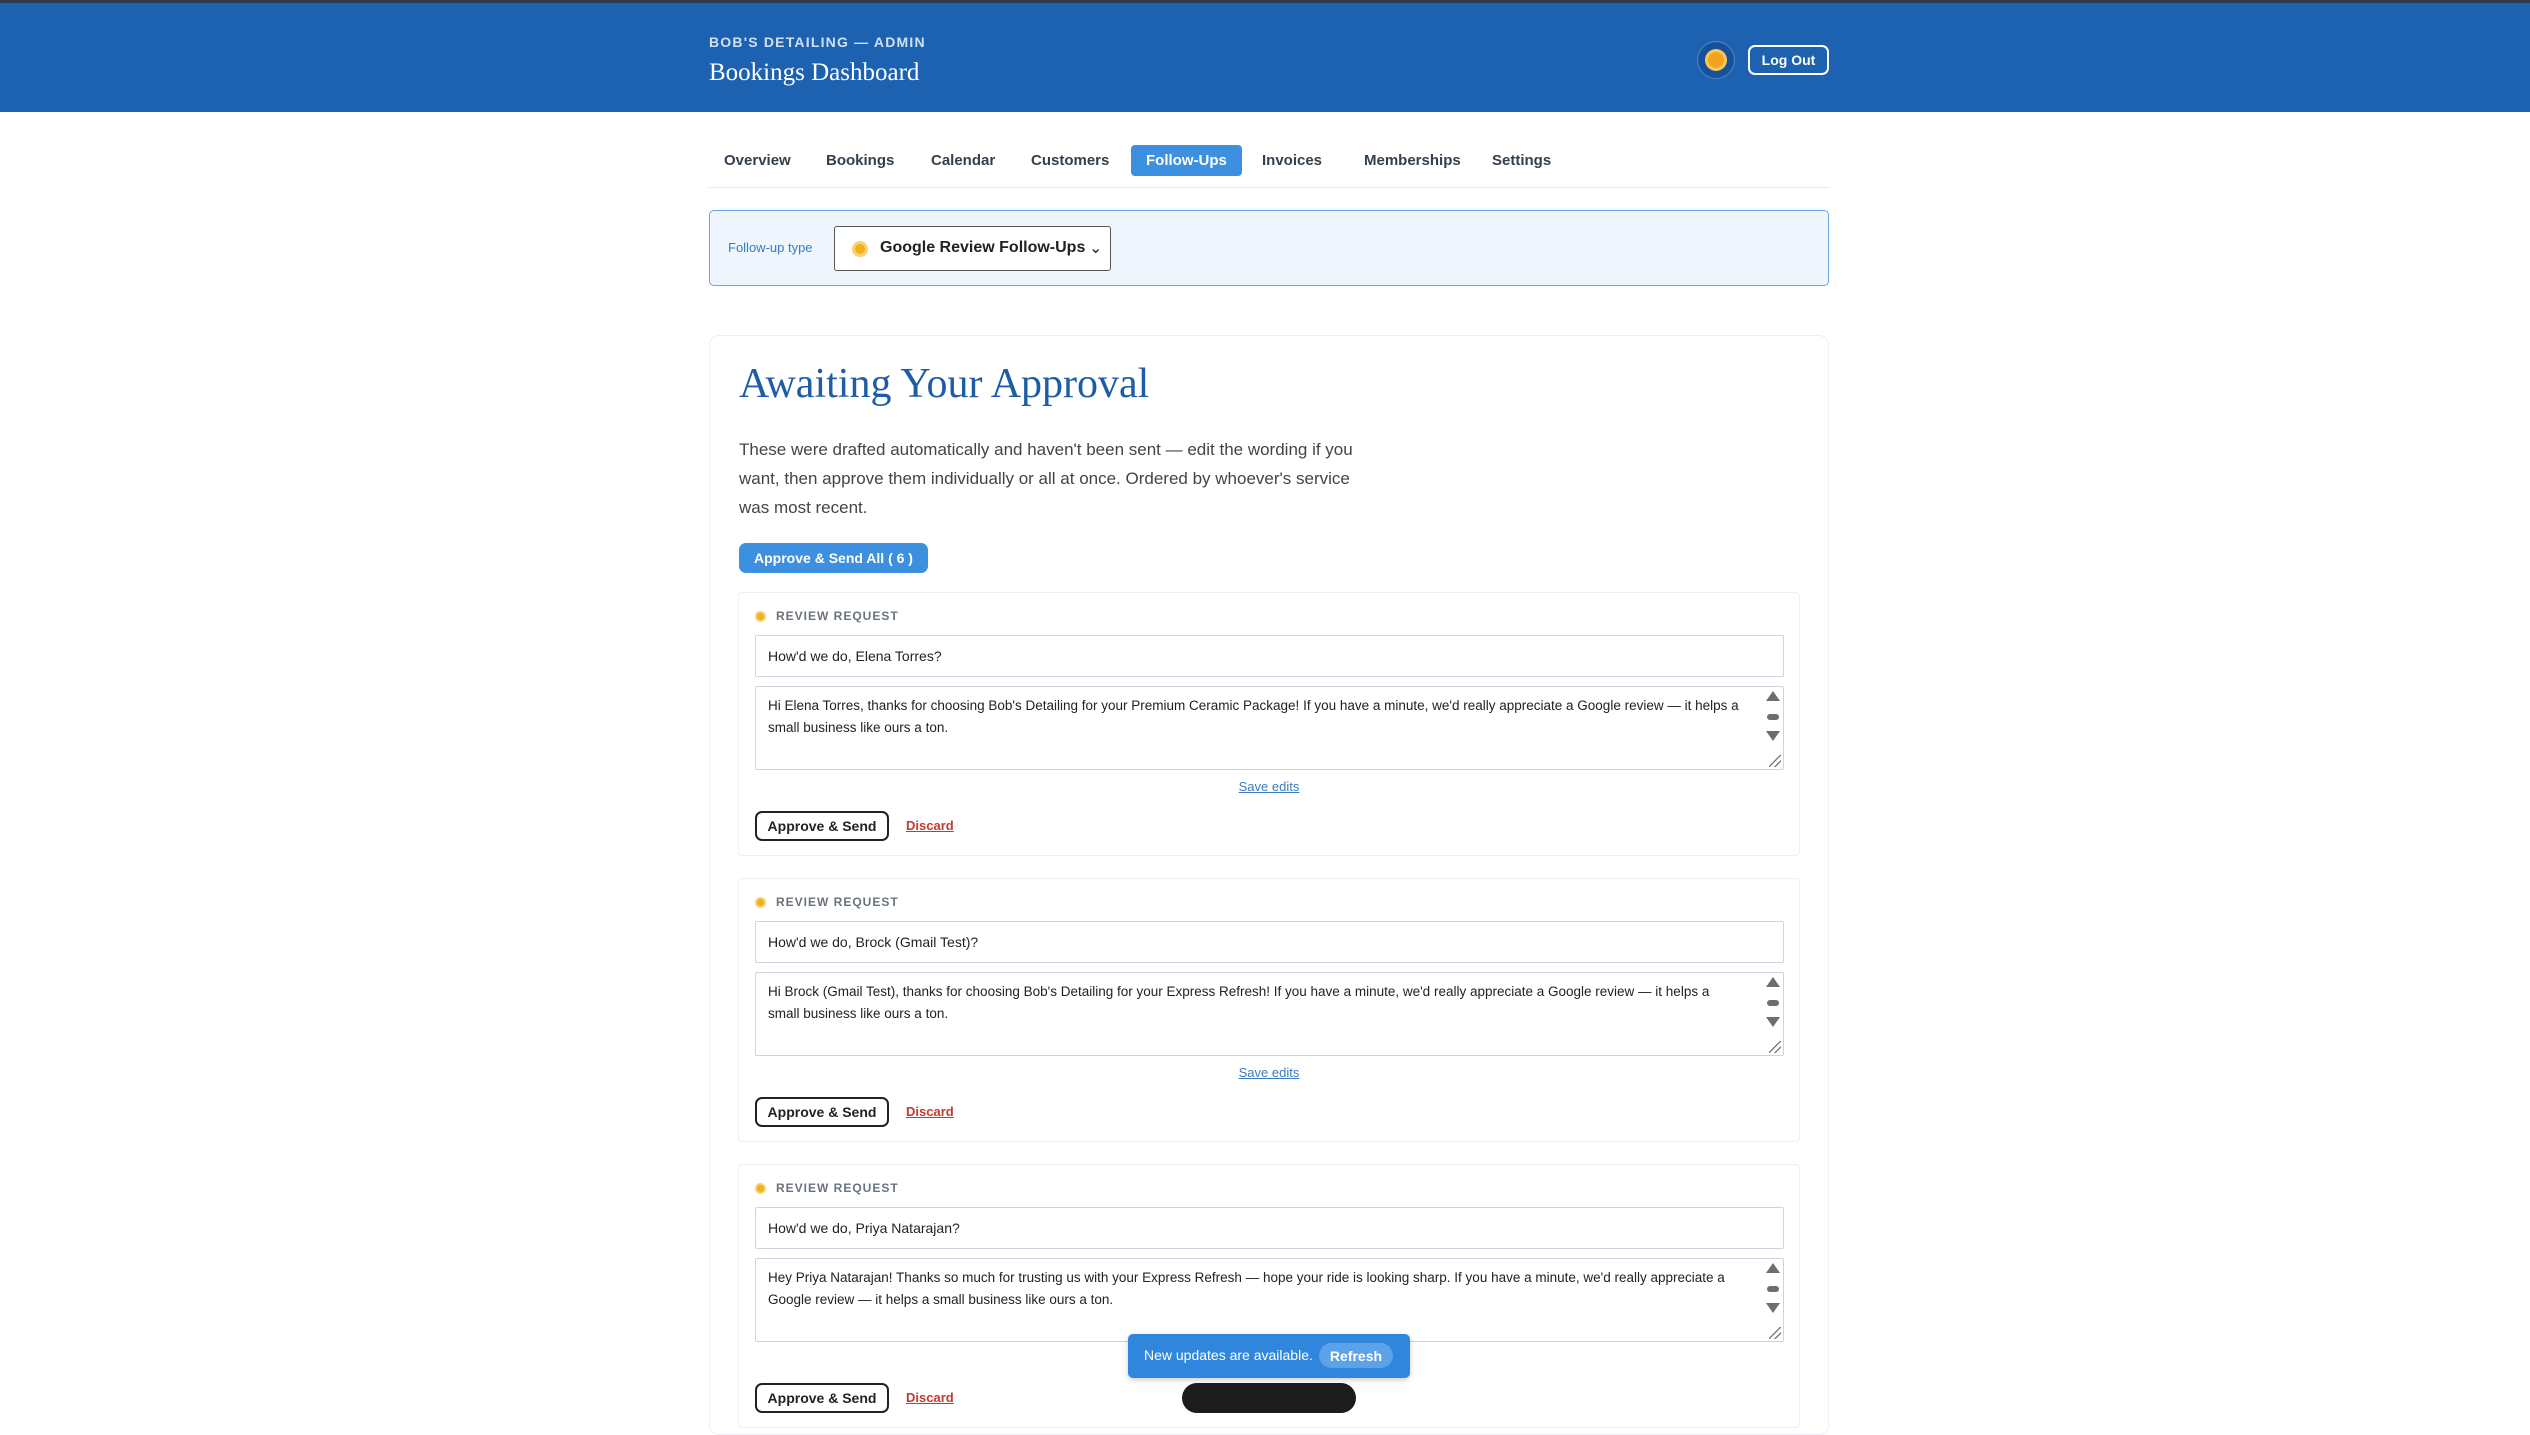  I want to click on floating-pill, so click(1269, 1398).